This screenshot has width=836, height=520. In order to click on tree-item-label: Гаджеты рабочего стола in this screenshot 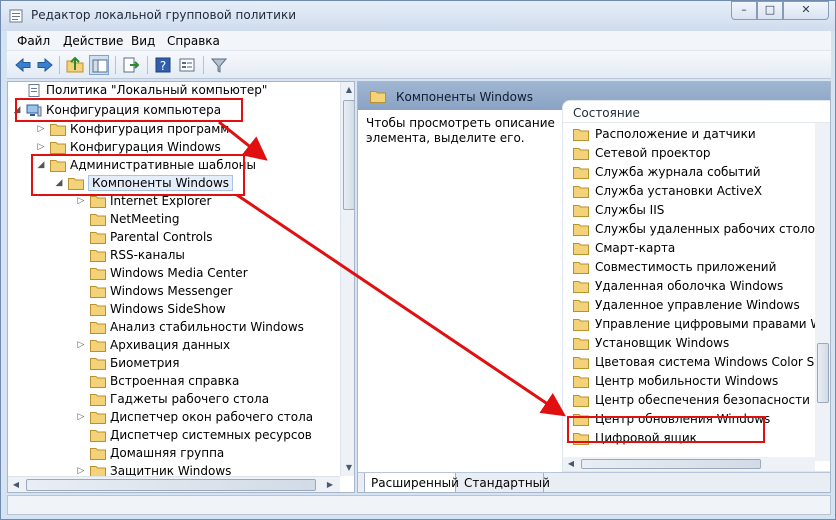, I will do `click(190, 399)`.